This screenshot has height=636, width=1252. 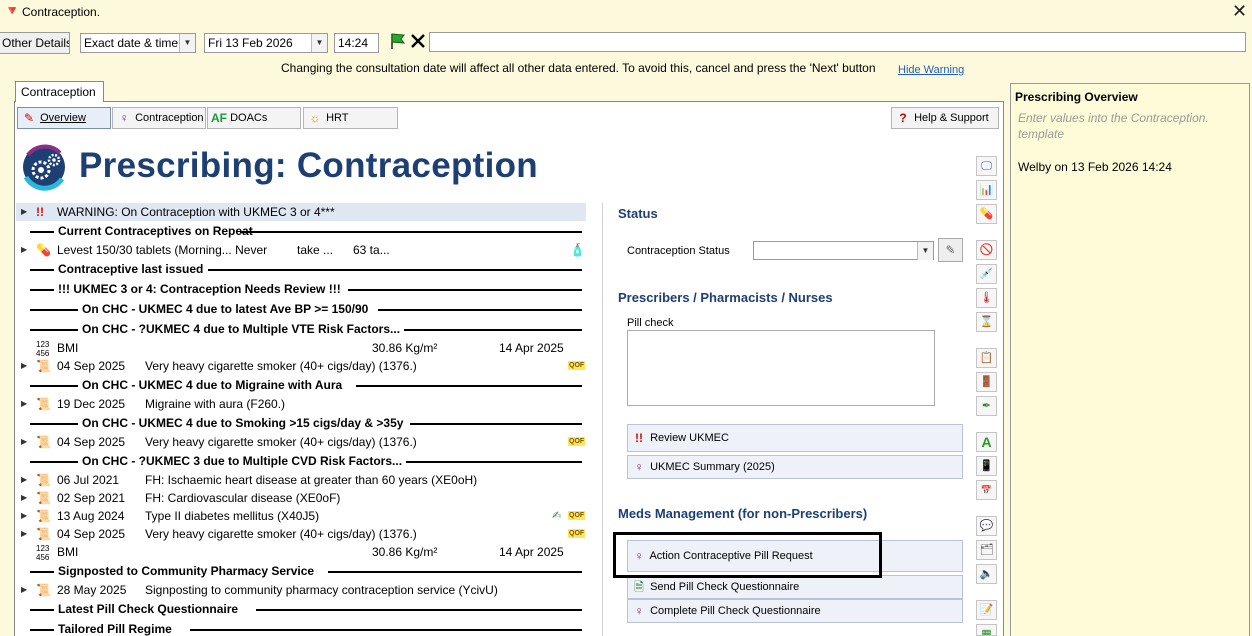 I want to click on stack-icon: 🗂, so click(x=986, y=550).